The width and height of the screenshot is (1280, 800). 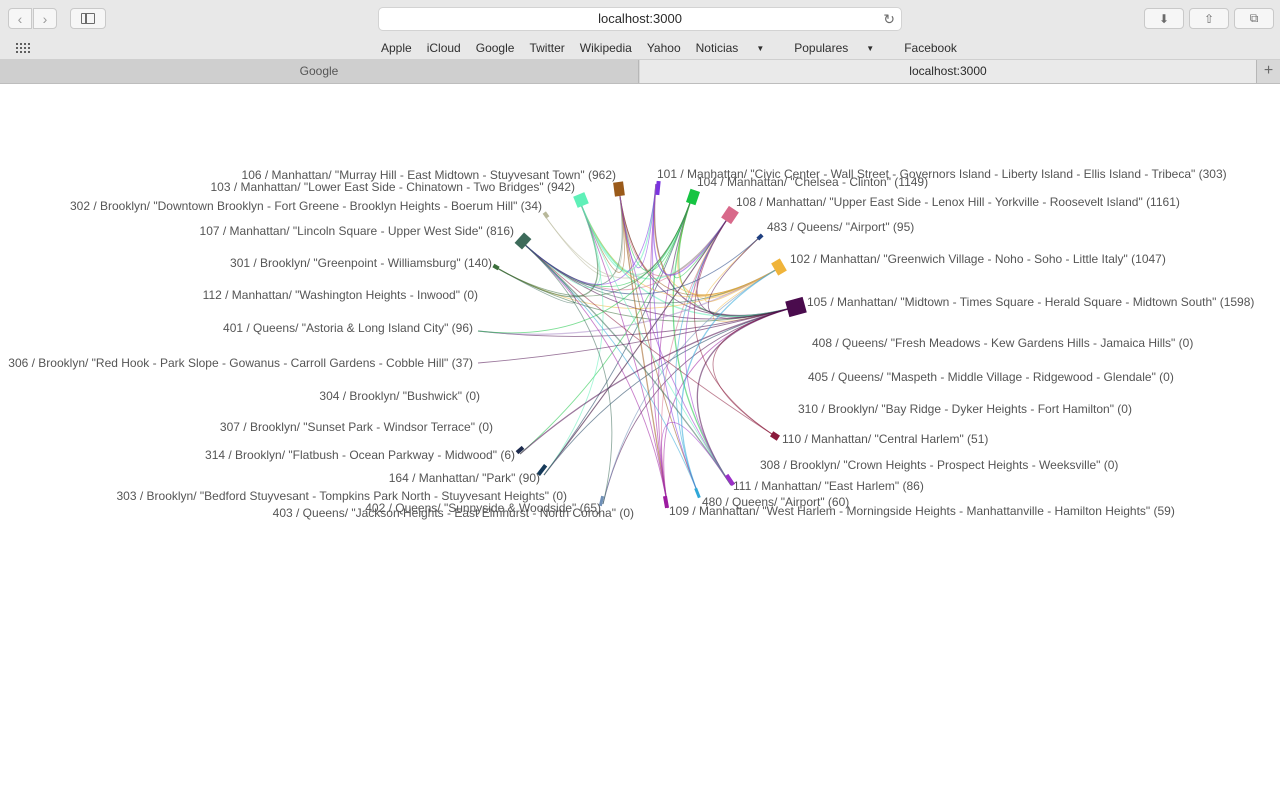 I want to click on chord-label-483: 483 / Queens/ "Airport" (95), so click(x=840, y=227).